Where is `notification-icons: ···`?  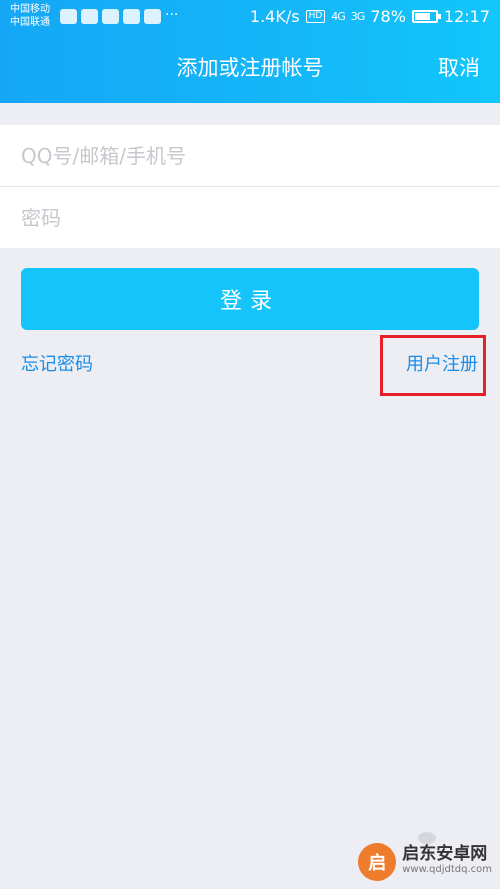
notification-icons: ··· is located at coordinates (119, 15).